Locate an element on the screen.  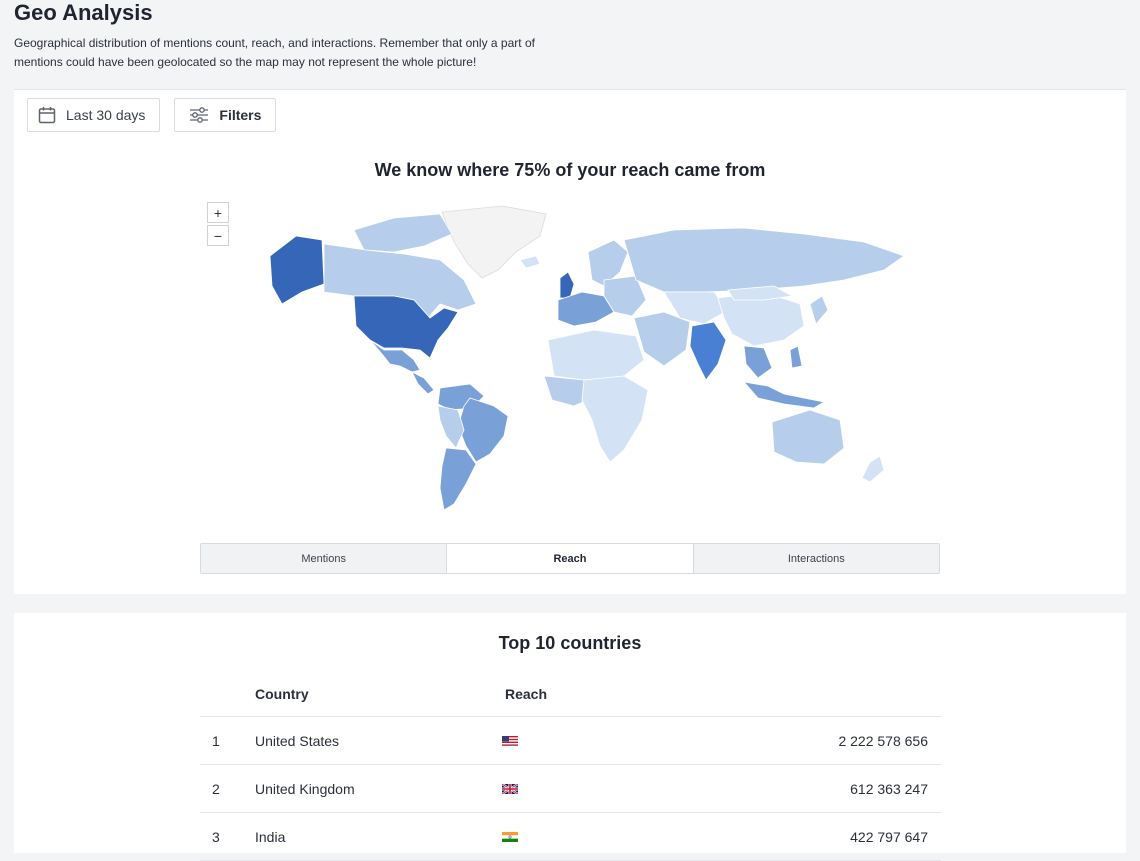
region-north-africa is located at coordinates (596, 355).